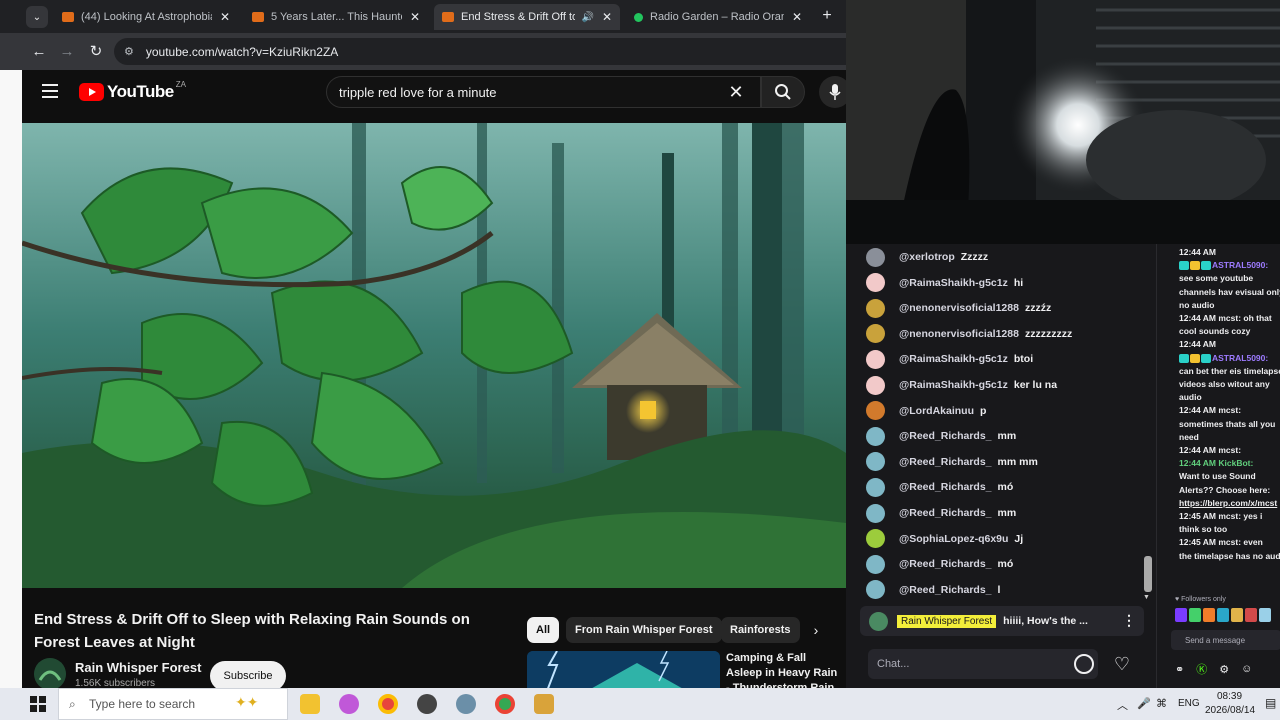 The image size is (1280, 720). Describe the element at coordinates (953, 539) in the screenshot. I see `chat-username: @SophiaLopez-q6x9u` at that location.